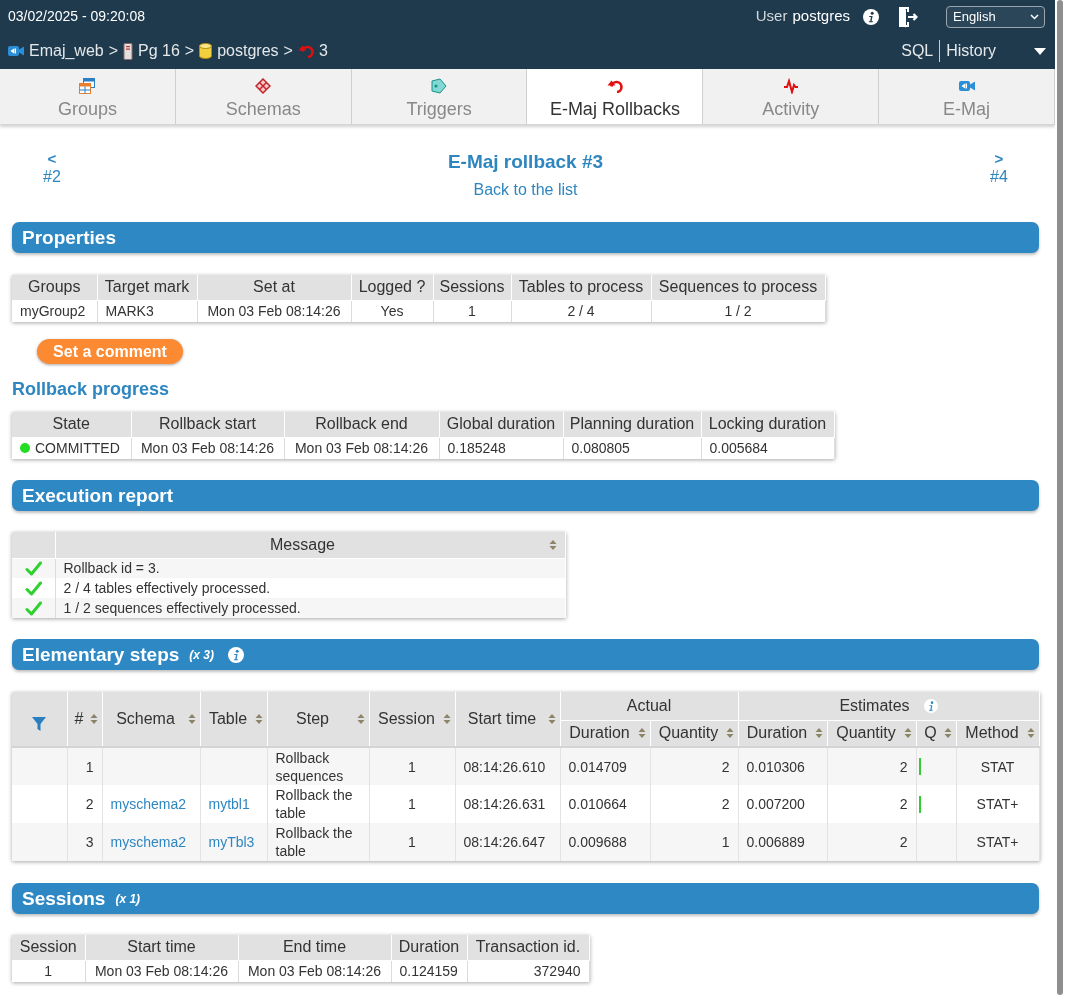 This screenshot has width=1067, height=1001. What do you see at coordinates (91, 389) in the screenshot?
I see `subsection-title: Rollback progress` at bounding box center [91, 389].